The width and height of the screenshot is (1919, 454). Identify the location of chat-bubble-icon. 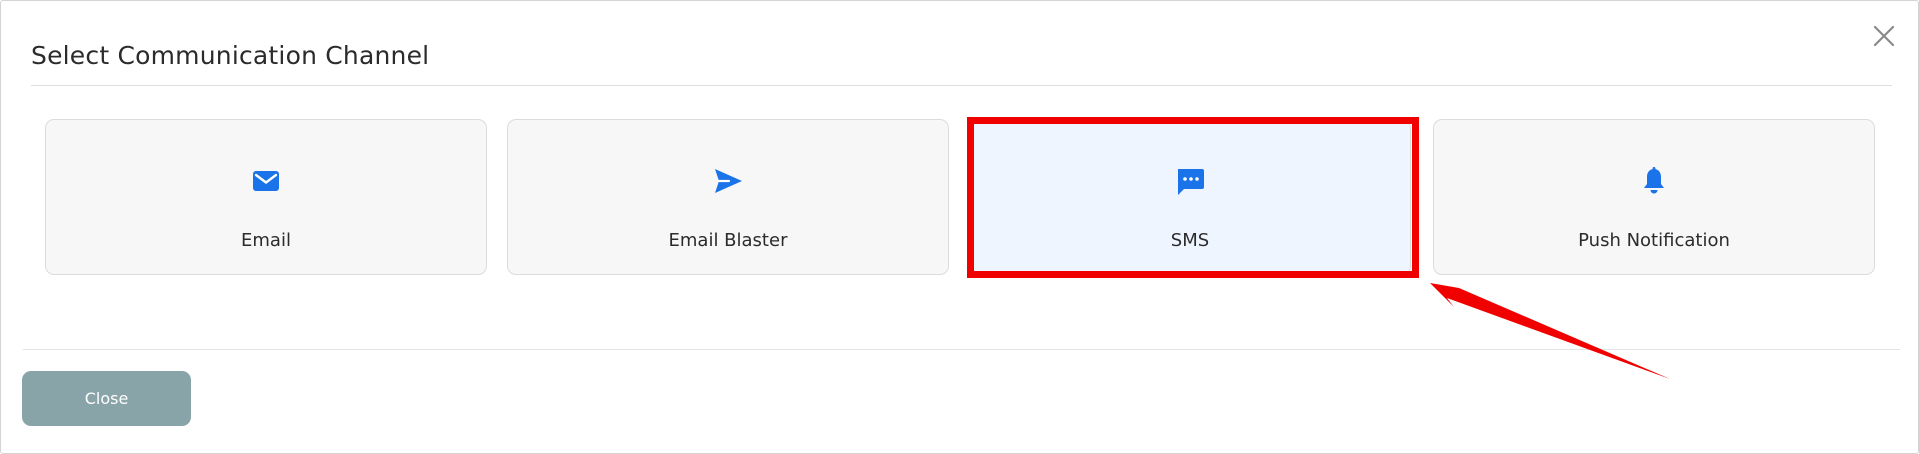
(1191, 182).